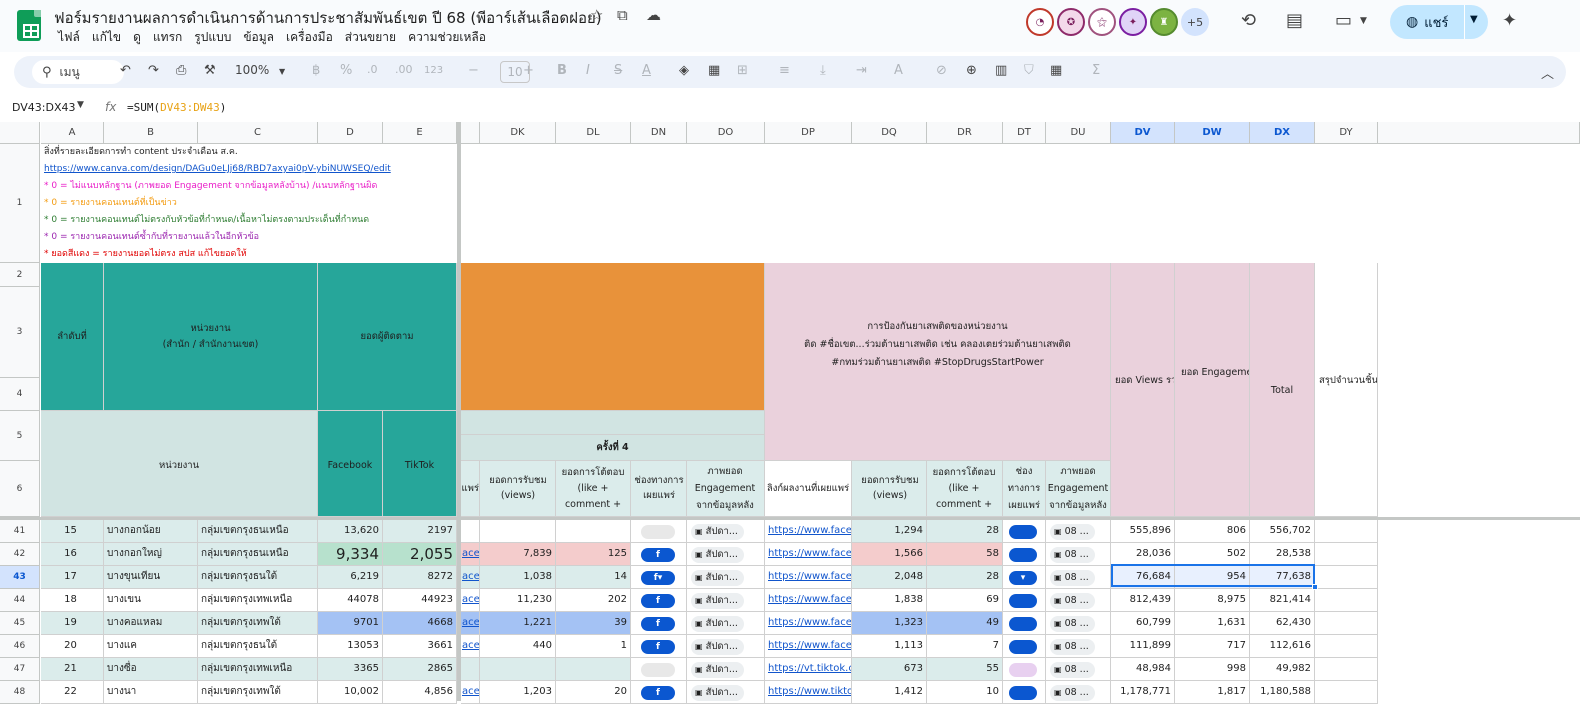 This screenshot has width=1580, height=704. Describe the element at coordinates (861, 70) in the screenshot. I see `text-wrap-icon: ⇥` at that location.